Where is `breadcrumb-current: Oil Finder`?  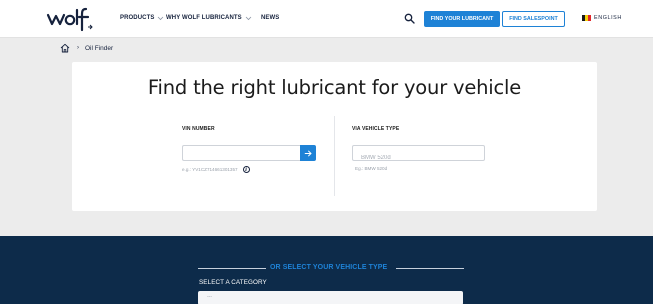
breadcrumb-current: Oil Finder is located at coordinates (99, 48).